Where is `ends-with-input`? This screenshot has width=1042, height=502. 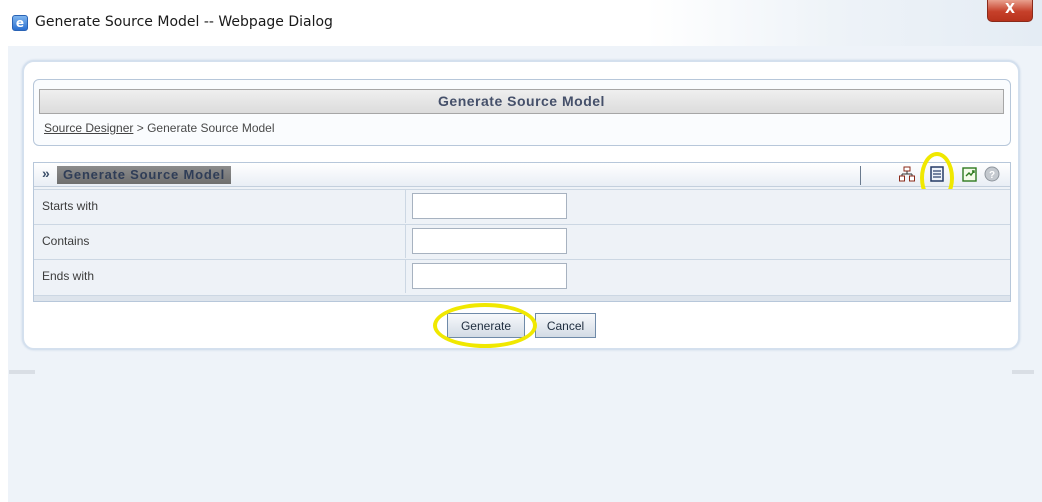
ends-with-input is located at coordinates (489, 276).